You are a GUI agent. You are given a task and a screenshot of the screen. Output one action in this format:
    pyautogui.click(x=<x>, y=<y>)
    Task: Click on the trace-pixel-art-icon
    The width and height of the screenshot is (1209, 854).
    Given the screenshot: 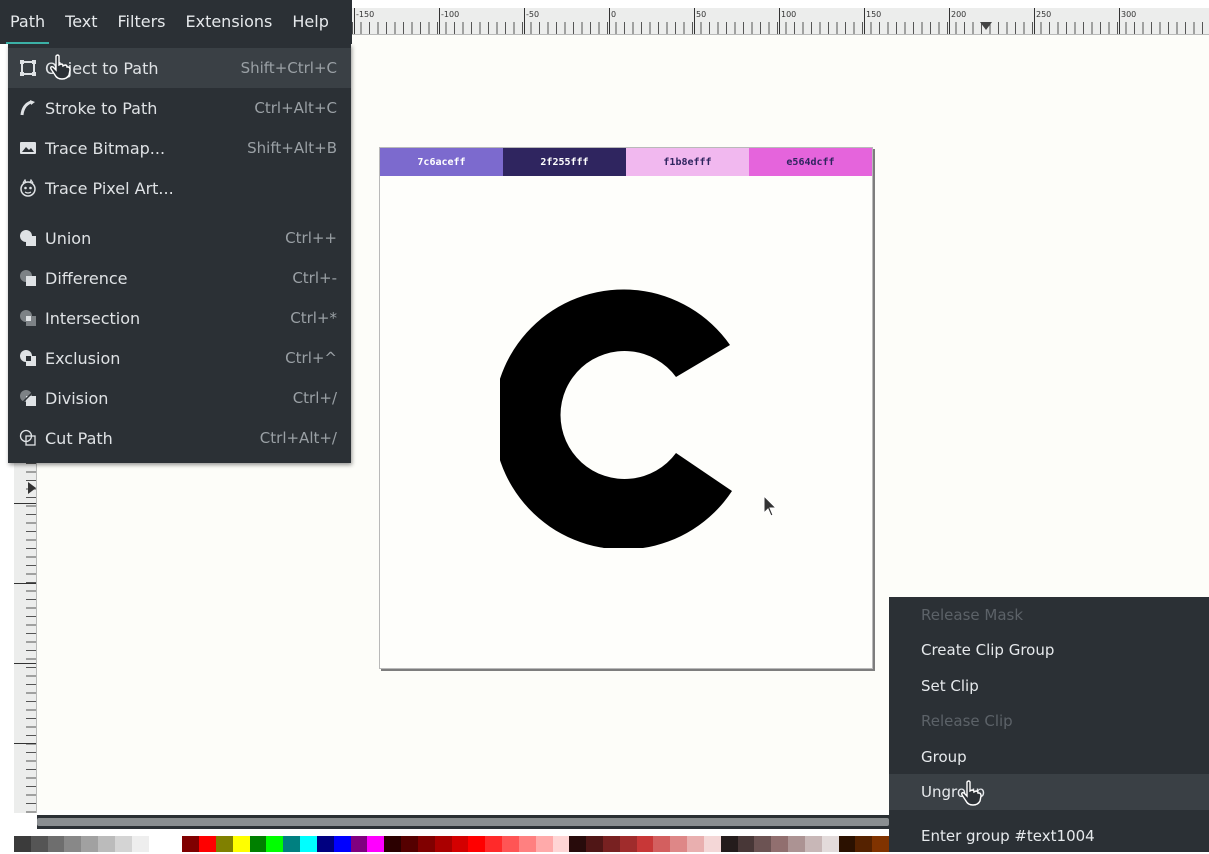 What is the action you would take?
    pyautogui.click(x=28, y=188)
    